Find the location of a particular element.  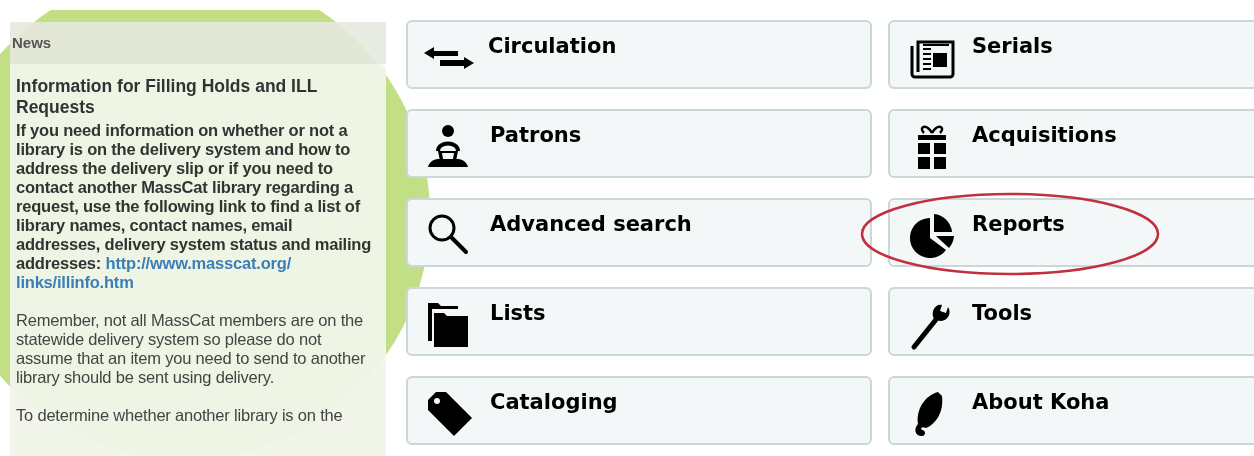

news-paragraph: Remember, not all MassCat members are on the statewide delivery system so please do not assume that an item you need to send to another library should be sent using delivery. is located at coordinates (191, 349).